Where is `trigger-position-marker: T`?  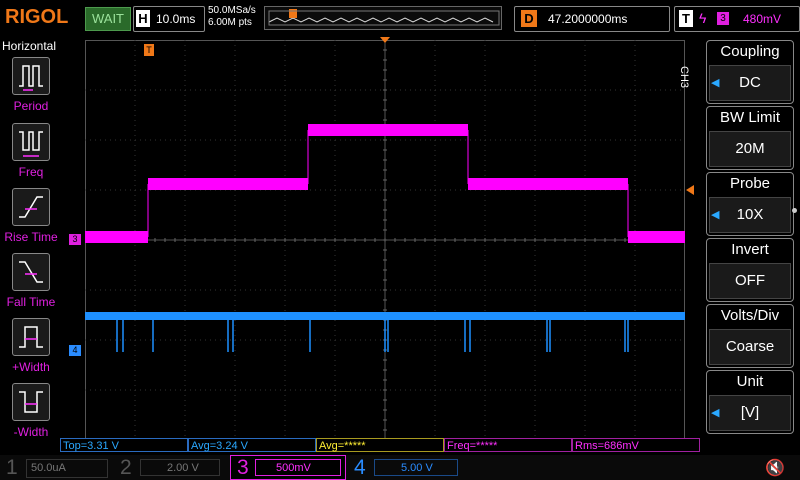 trigger-position-marker: T is located at coordinates (149, 50).